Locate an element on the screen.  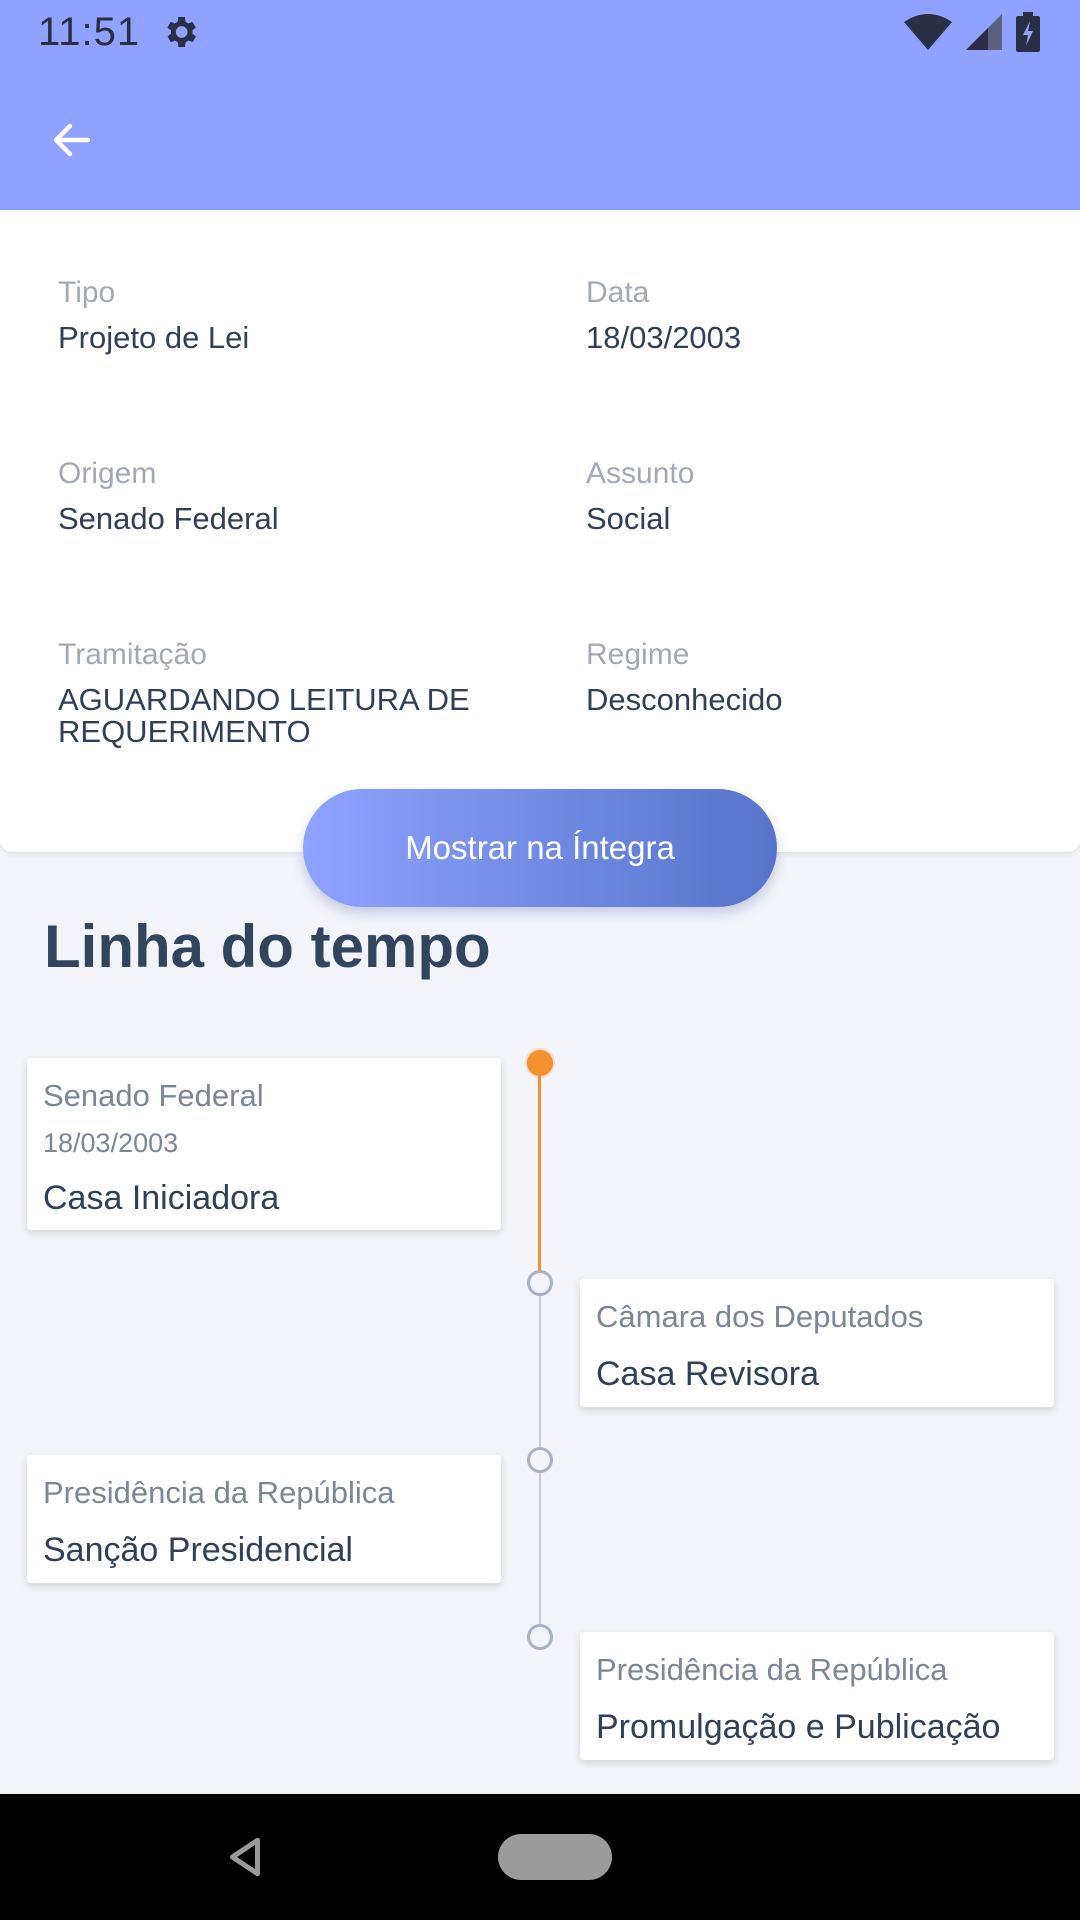
field-label: Data is located at coordinates (618, 292).